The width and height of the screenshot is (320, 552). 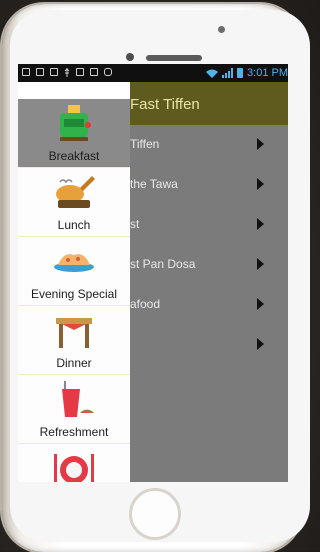 I want to click on battery-icon, so click(x=240, y=73).